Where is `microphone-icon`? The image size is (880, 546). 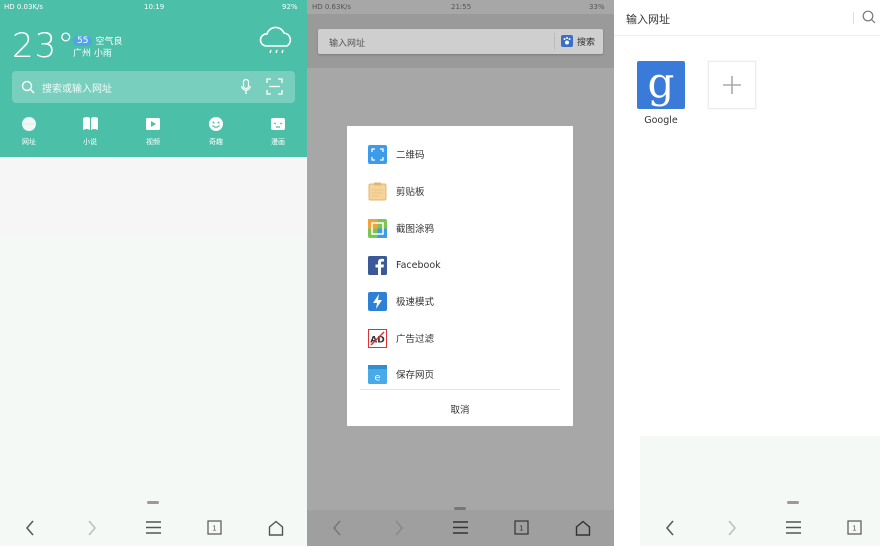
microphone-icon is located at coordinates (246, 87).